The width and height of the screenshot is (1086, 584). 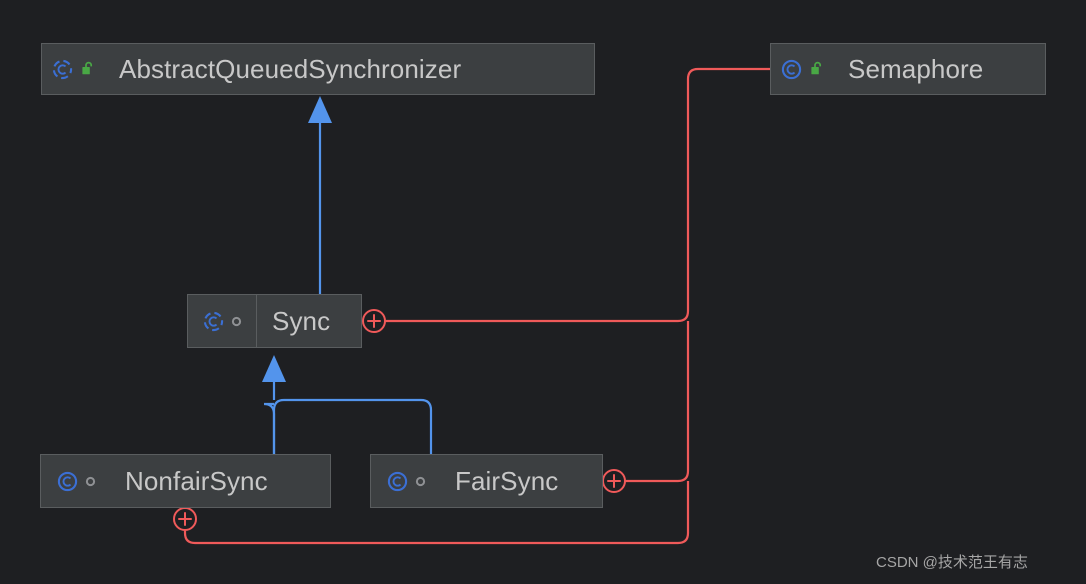 What do you see at coordinates (185, 519) in the screenshot?
I see `expand-marker-nonfairsync` at bounding box center [185, 519].